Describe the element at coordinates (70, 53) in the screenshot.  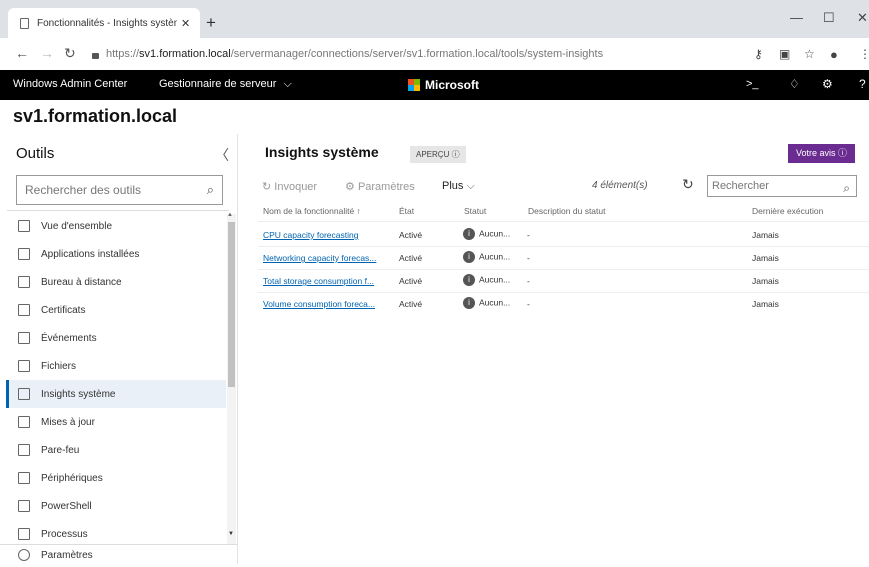
I see `reload-icon: ↻` at that location.